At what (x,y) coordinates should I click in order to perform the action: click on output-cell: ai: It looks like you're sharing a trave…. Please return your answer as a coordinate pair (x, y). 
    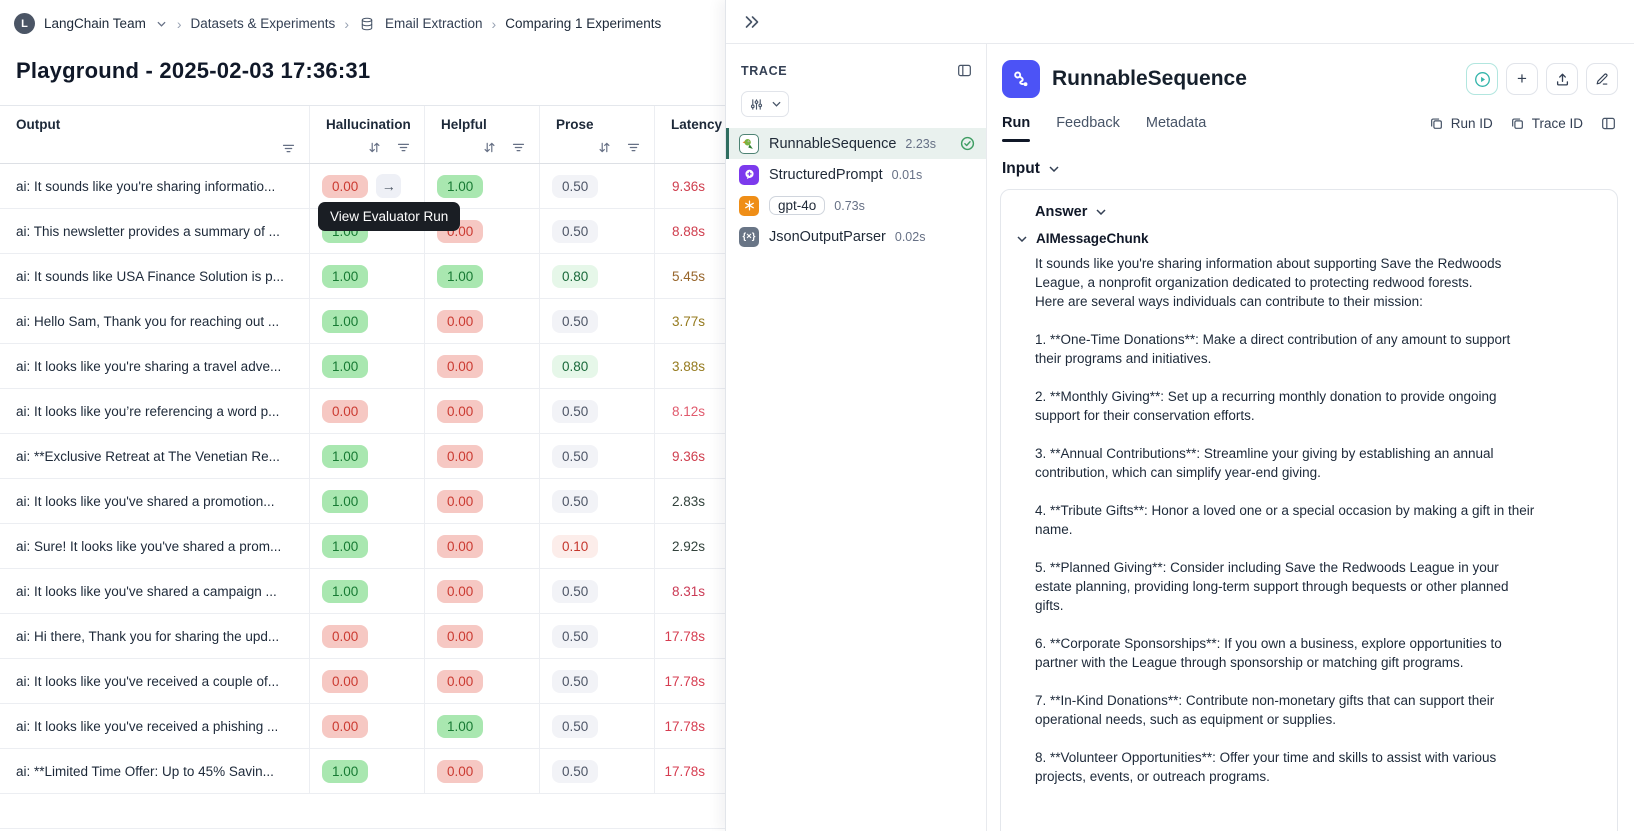
    Looking at the image, I should click on (155, 366).